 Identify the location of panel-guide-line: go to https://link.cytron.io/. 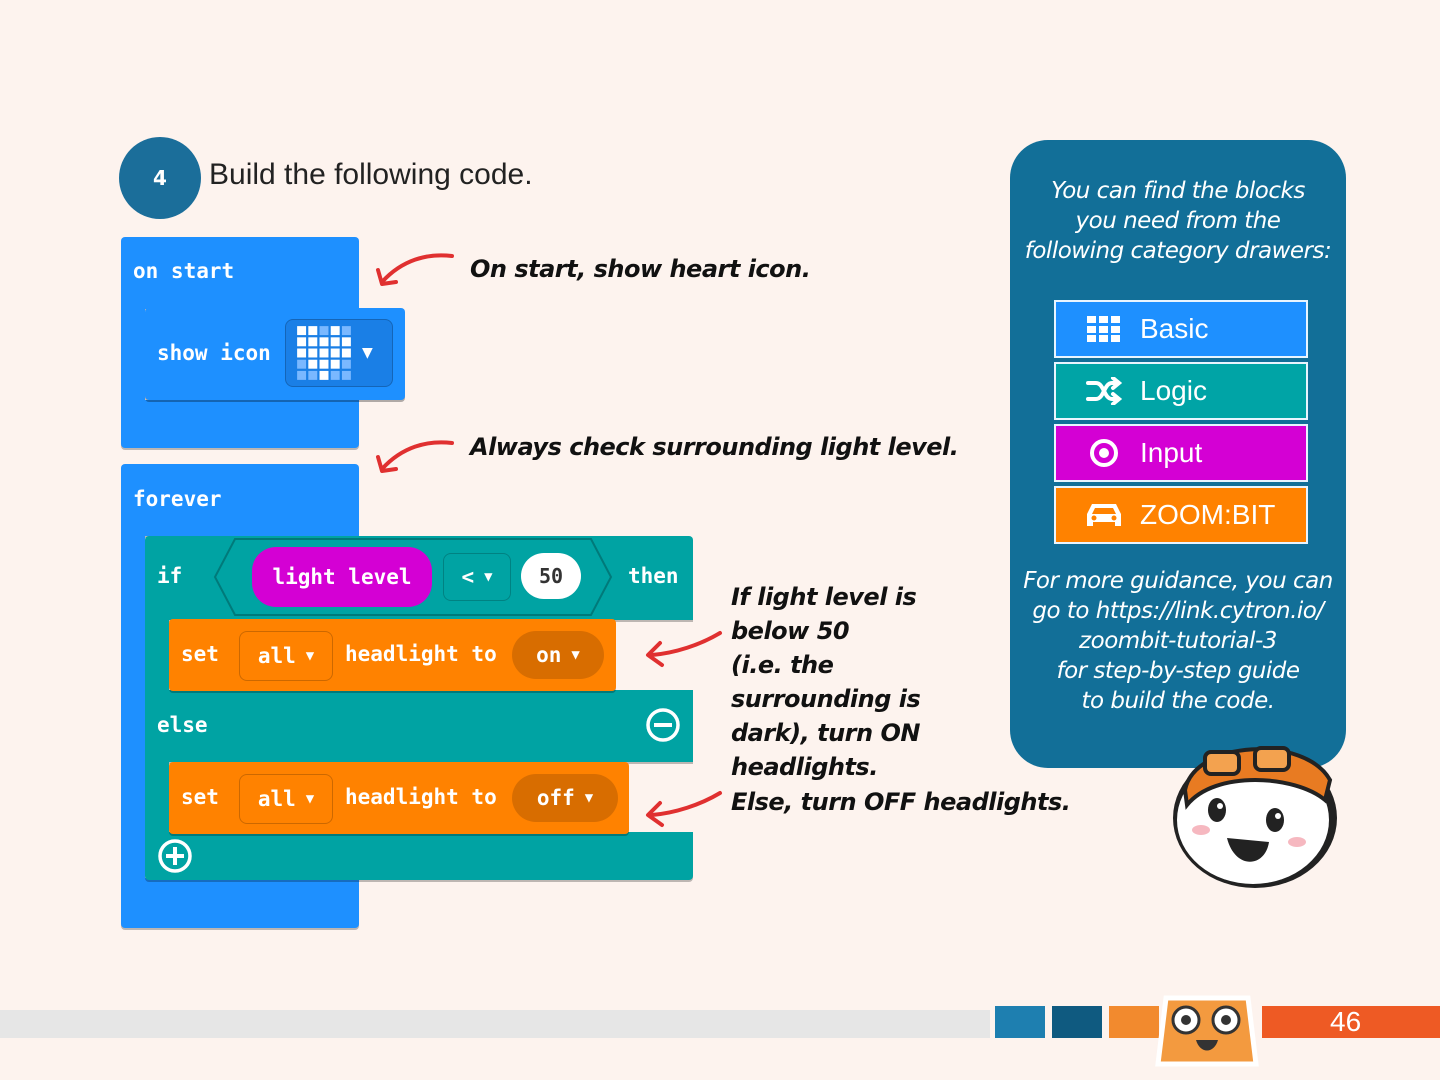
(1178, 611).